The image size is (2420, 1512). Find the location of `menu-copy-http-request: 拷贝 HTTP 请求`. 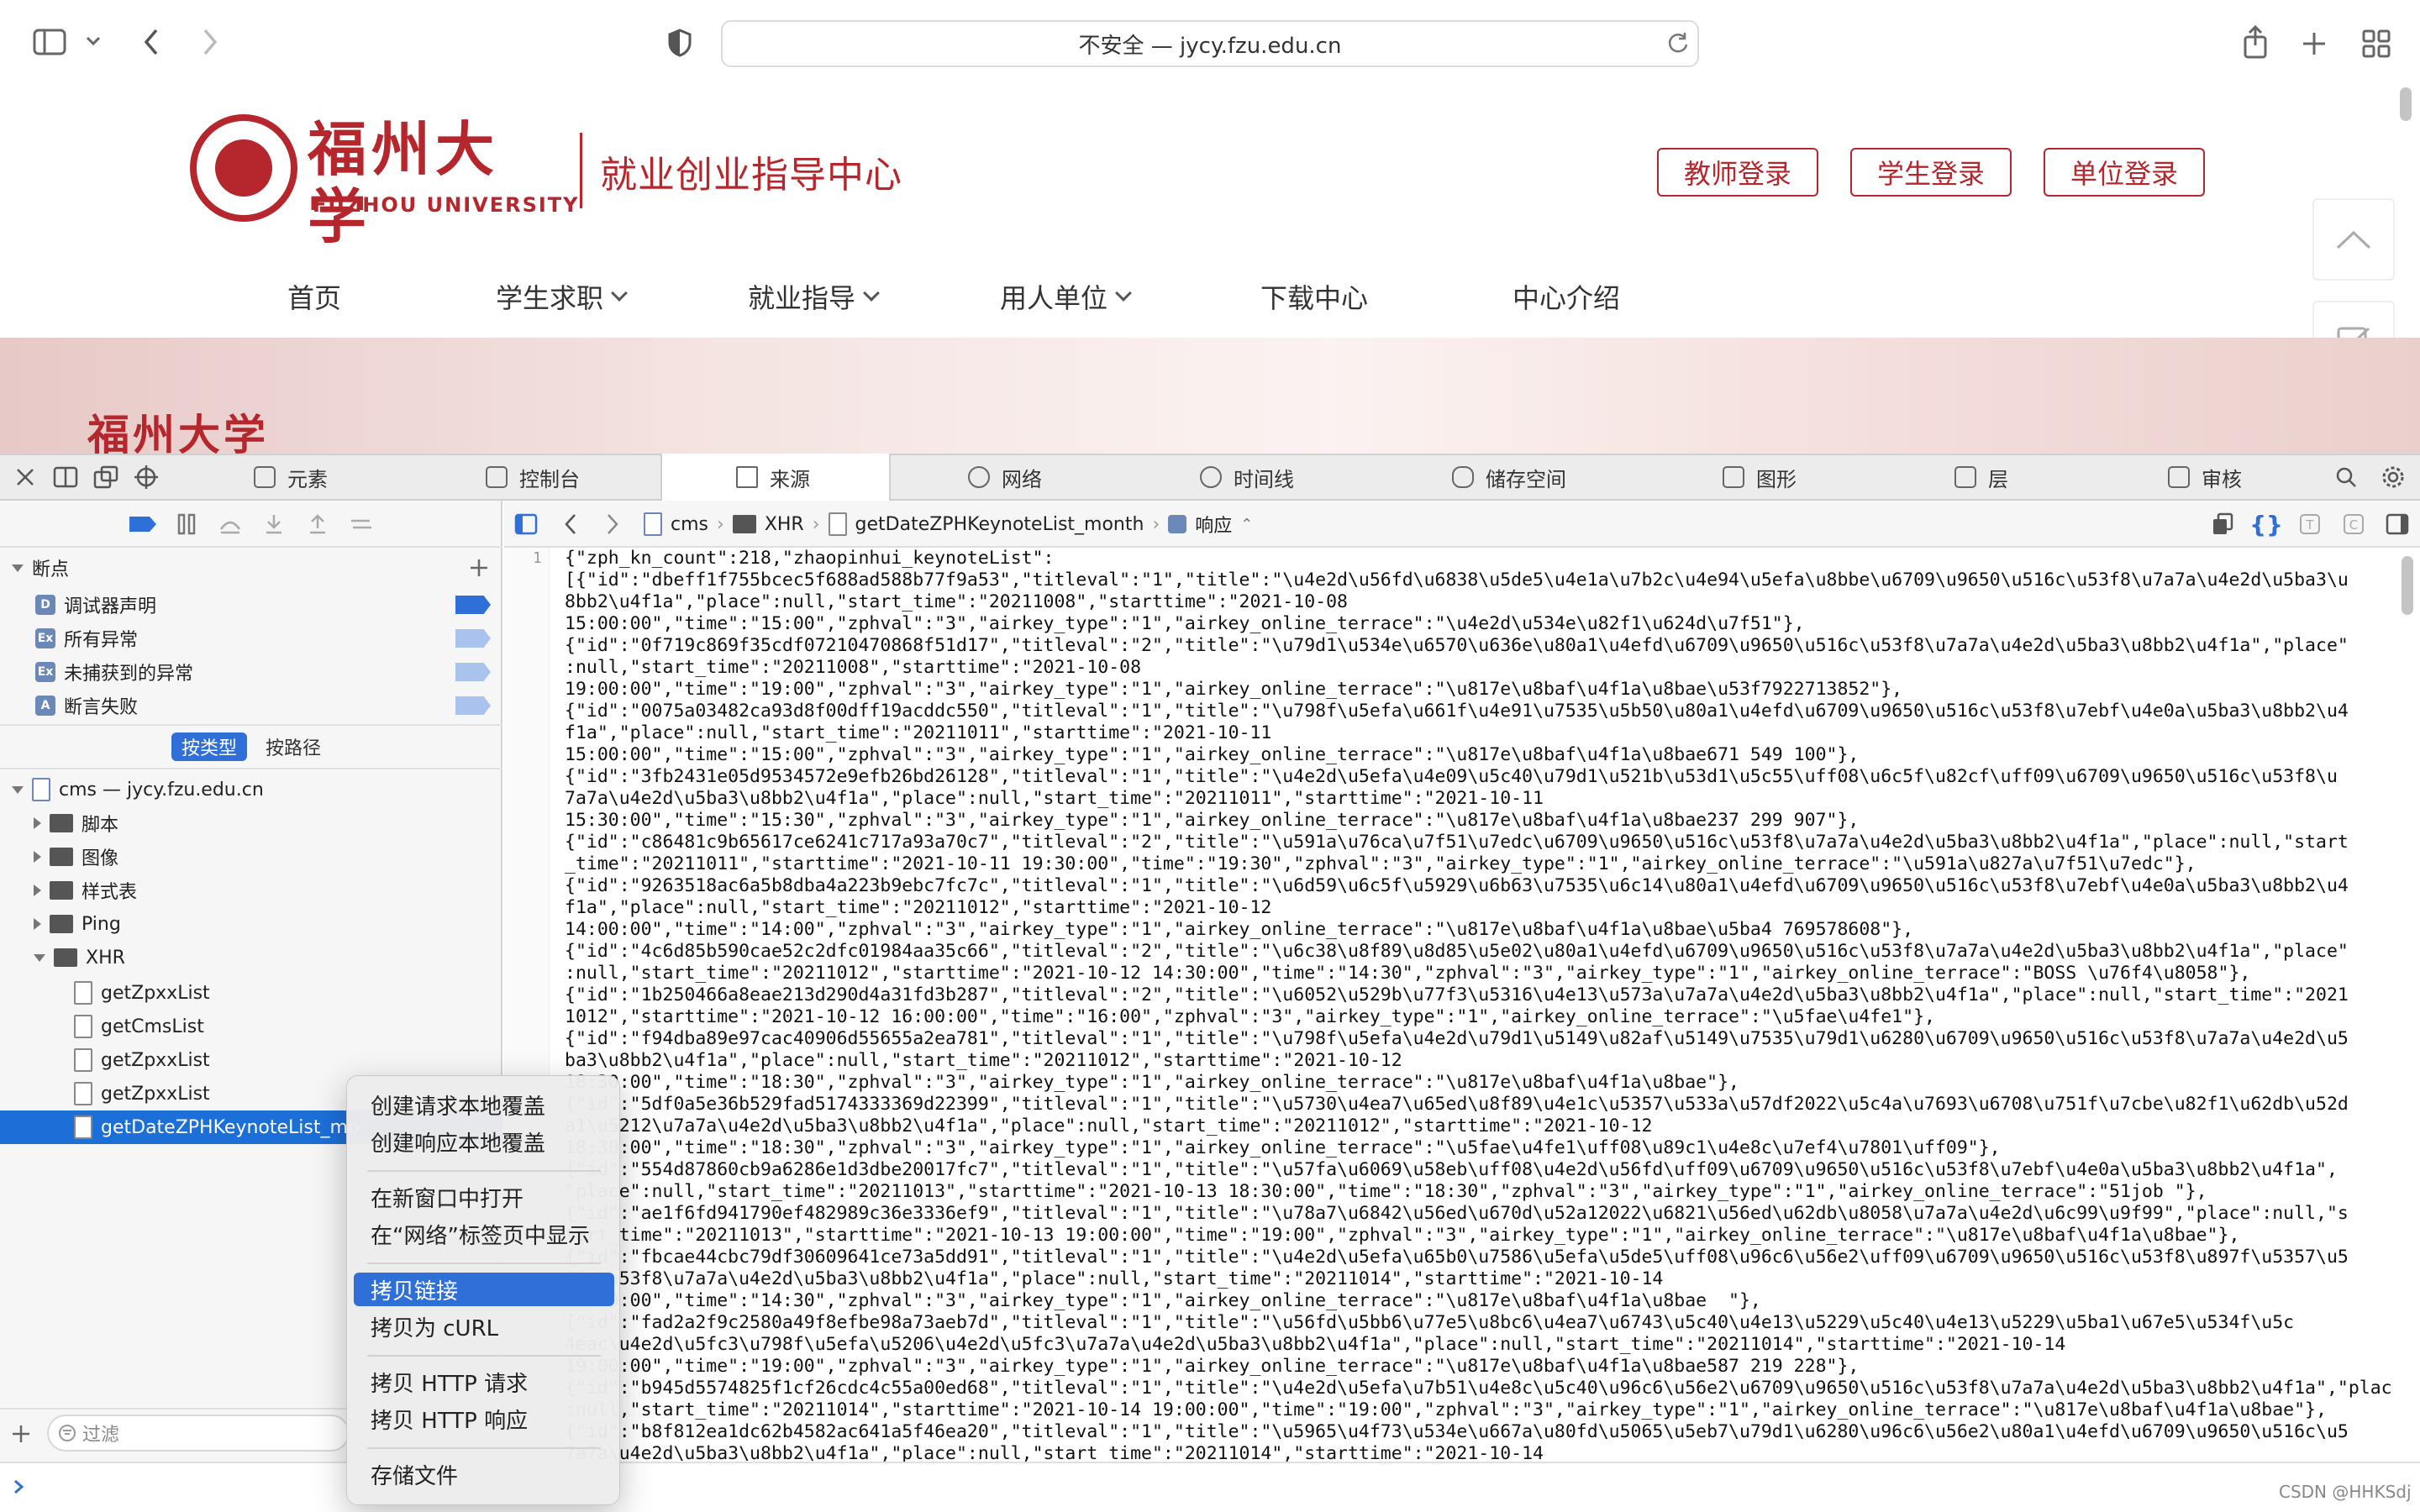

menu-copy-http-request: 拷贝 HTTP 请求 is located at coordinates (484, 1382).